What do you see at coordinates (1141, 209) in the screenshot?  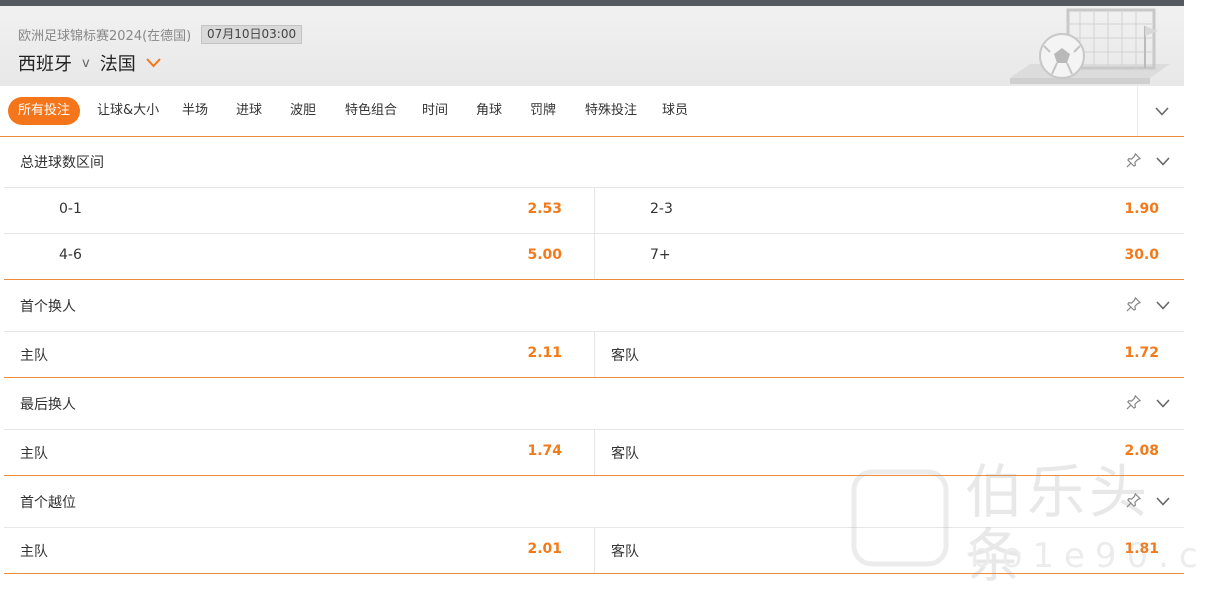 I see `odds-value: 1.90` at bounding box center [1141, 209].